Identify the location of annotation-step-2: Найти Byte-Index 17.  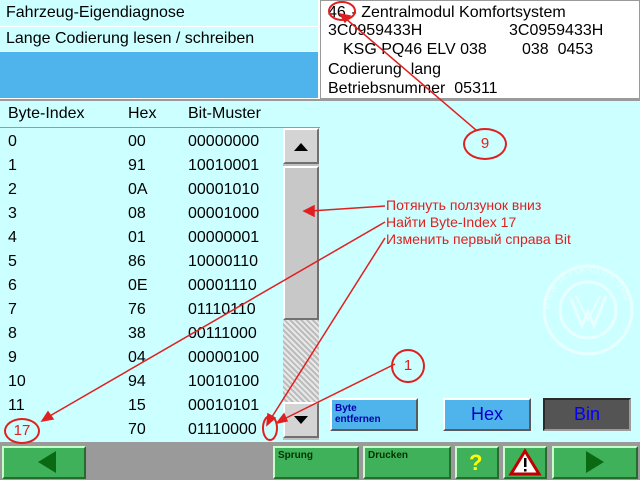
(451, 222).